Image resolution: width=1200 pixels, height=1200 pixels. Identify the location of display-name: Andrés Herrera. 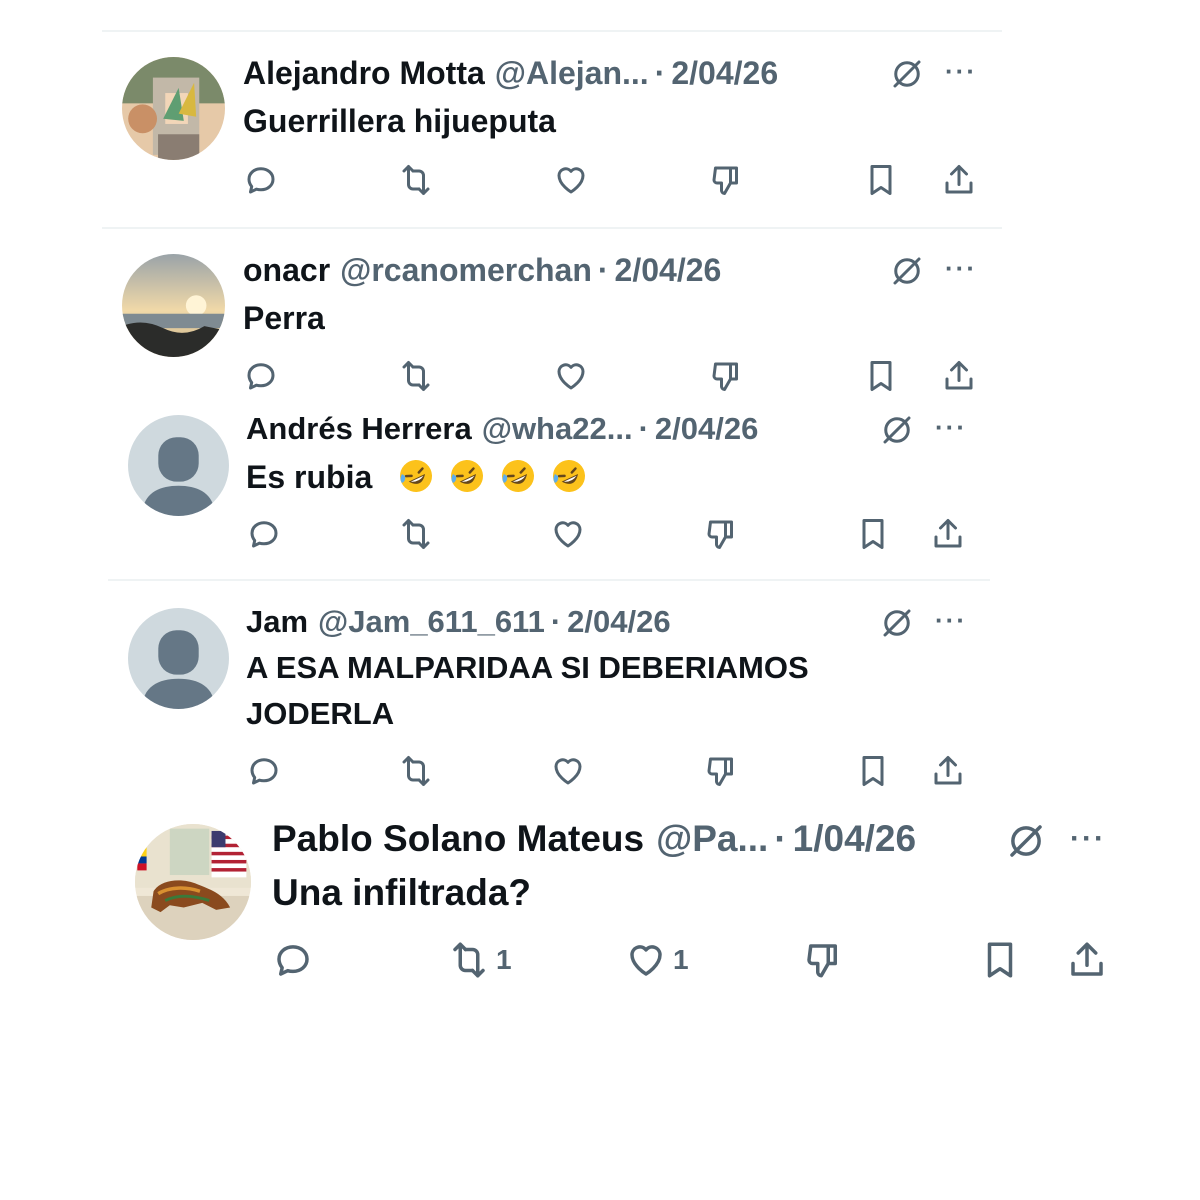
(359, 429).